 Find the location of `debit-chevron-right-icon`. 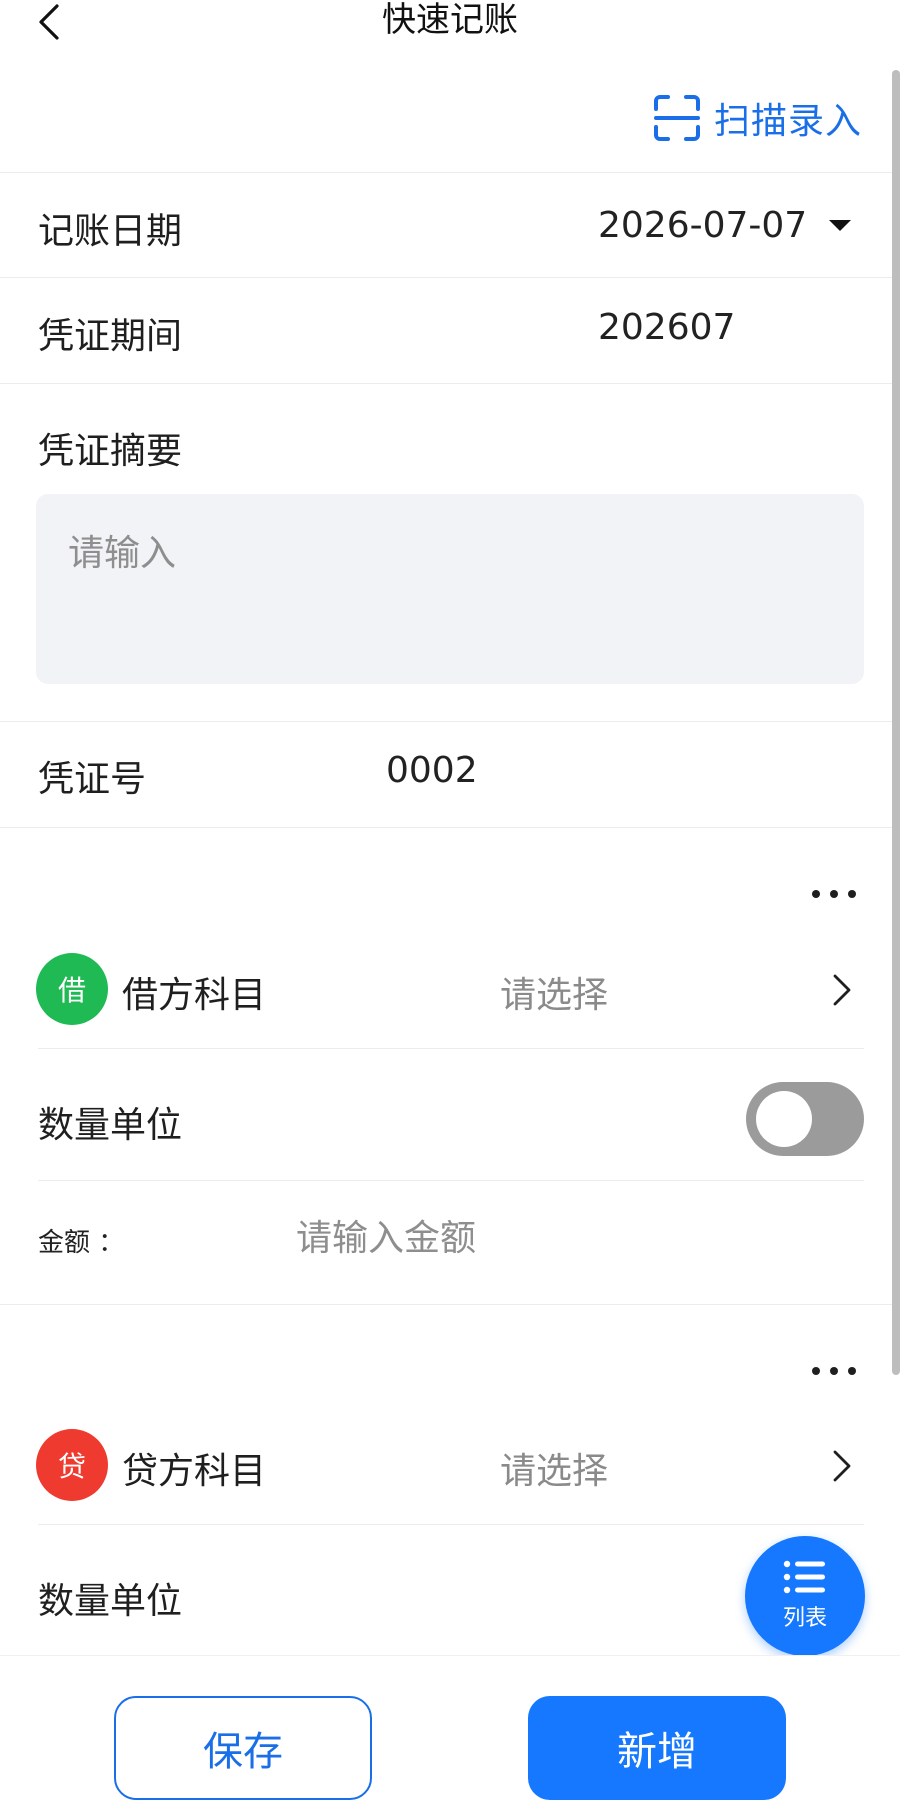

debit-chevron-right-icon is located at coordinates (842, 990).